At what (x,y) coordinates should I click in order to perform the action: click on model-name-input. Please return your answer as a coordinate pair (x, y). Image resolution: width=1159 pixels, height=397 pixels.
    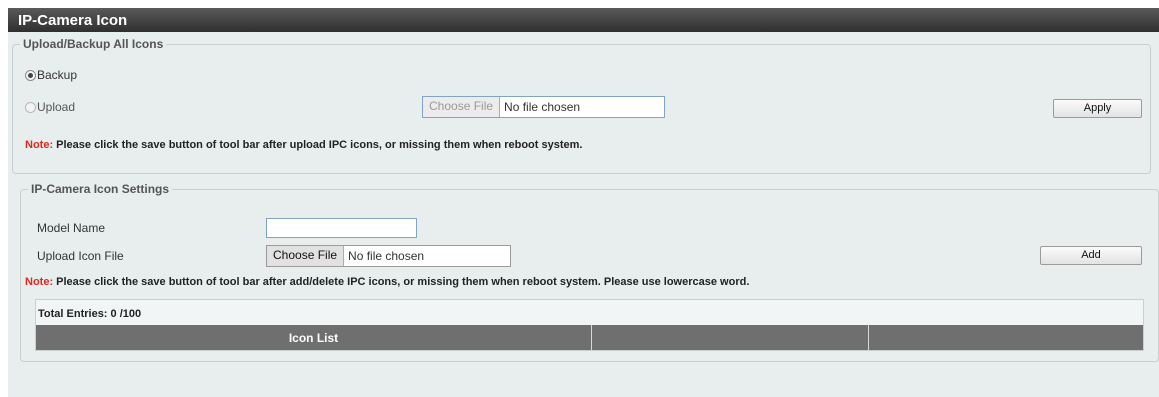
    Looking at the image, I should click on (341, 228).